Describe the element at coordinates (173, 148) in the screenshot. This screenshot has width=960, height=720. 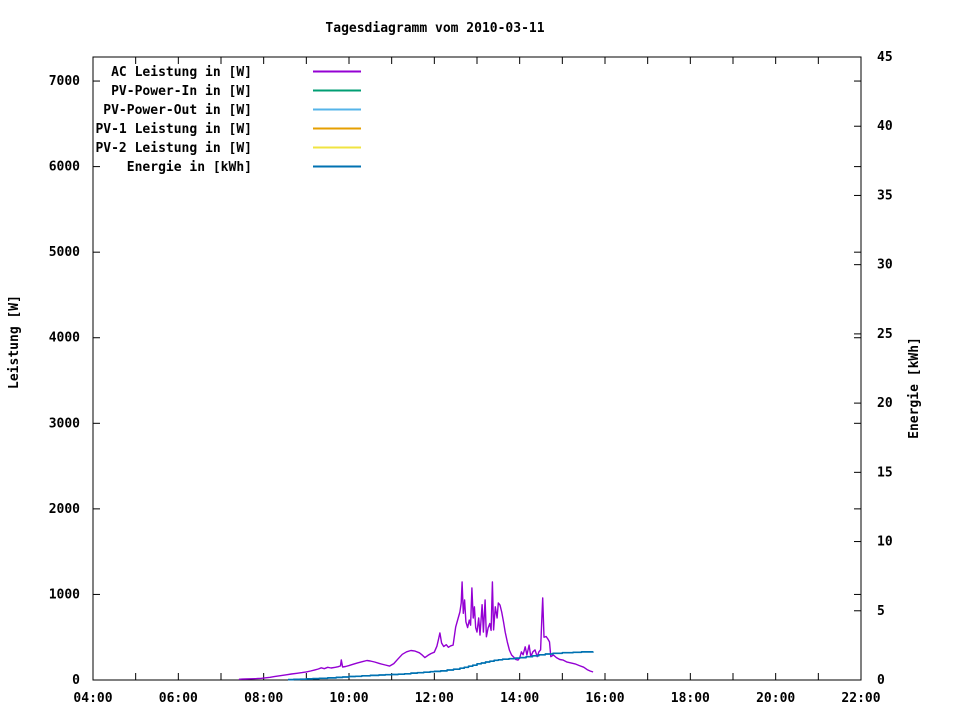
I see `legend-label-pv2-leistung: PV-2 Leistung in [W]` at that location.